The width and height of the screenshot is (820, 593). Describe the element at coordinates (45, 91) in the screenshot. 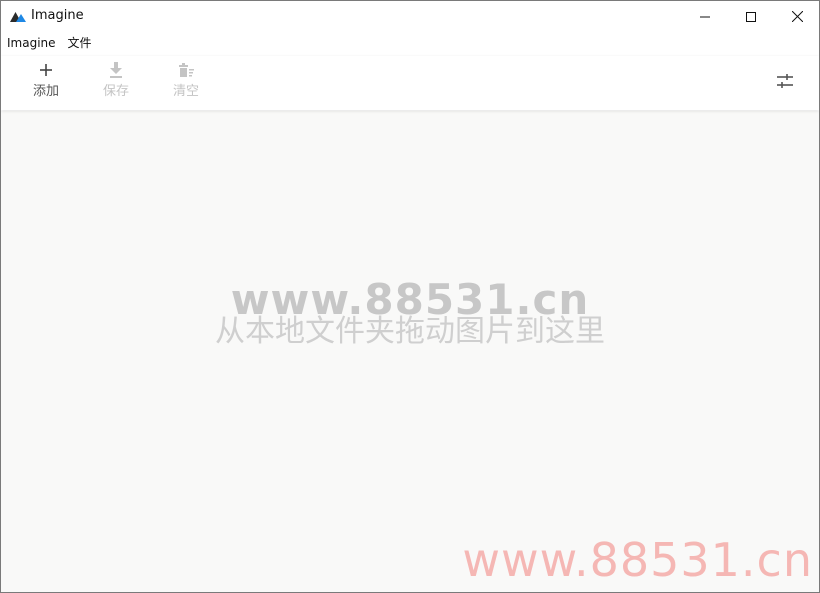

I see `add-button-label: 添加` at that location.